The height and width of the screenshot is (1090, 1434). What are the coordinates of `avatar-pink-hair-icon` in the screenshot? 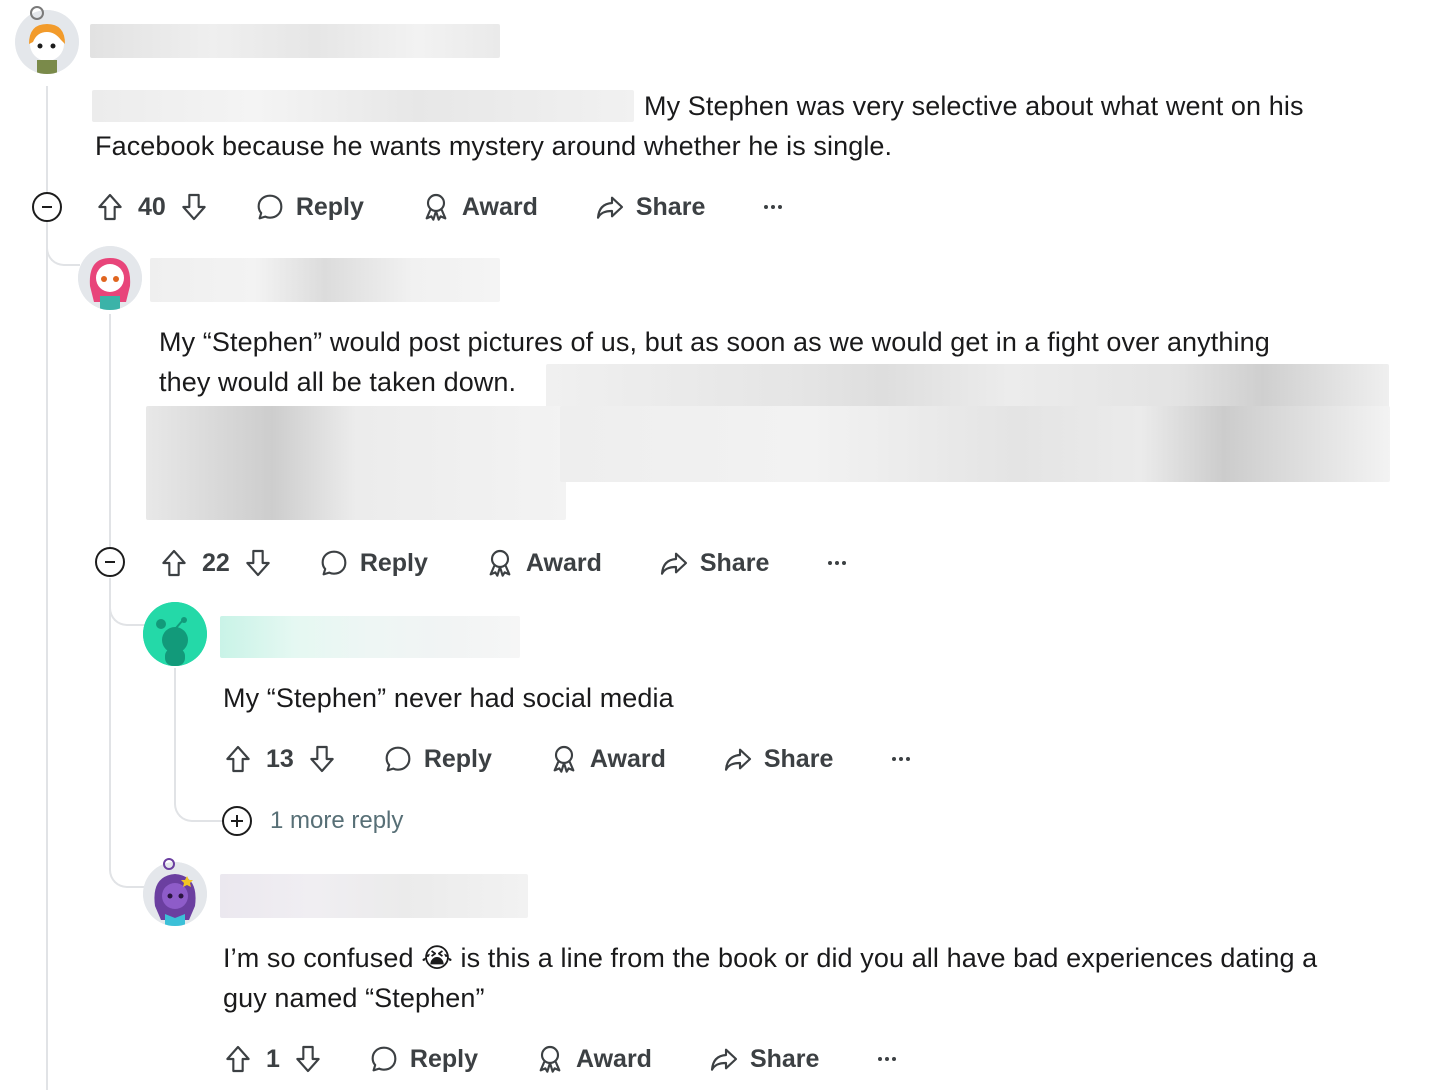 It's located at (110, 278).